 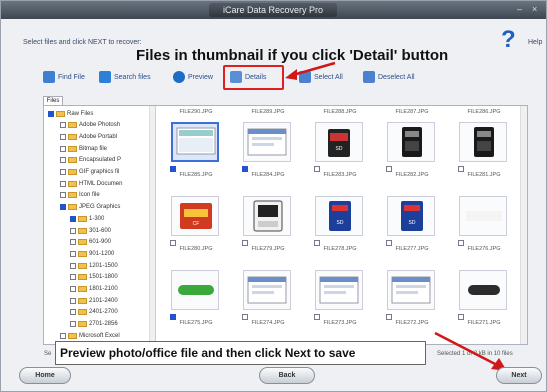 I want to click on tree-item-label: Bitmap file, so click(x=93, y=148).